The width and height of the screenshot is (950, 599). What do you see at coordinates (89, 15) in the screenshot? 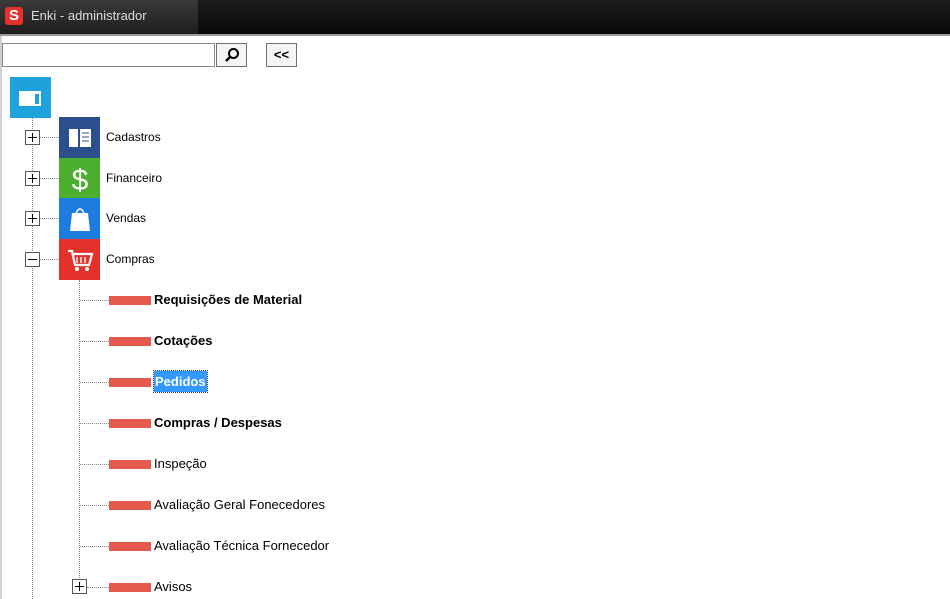
I see `window-title: Enki - administrador` at bounding box center [89, 15].